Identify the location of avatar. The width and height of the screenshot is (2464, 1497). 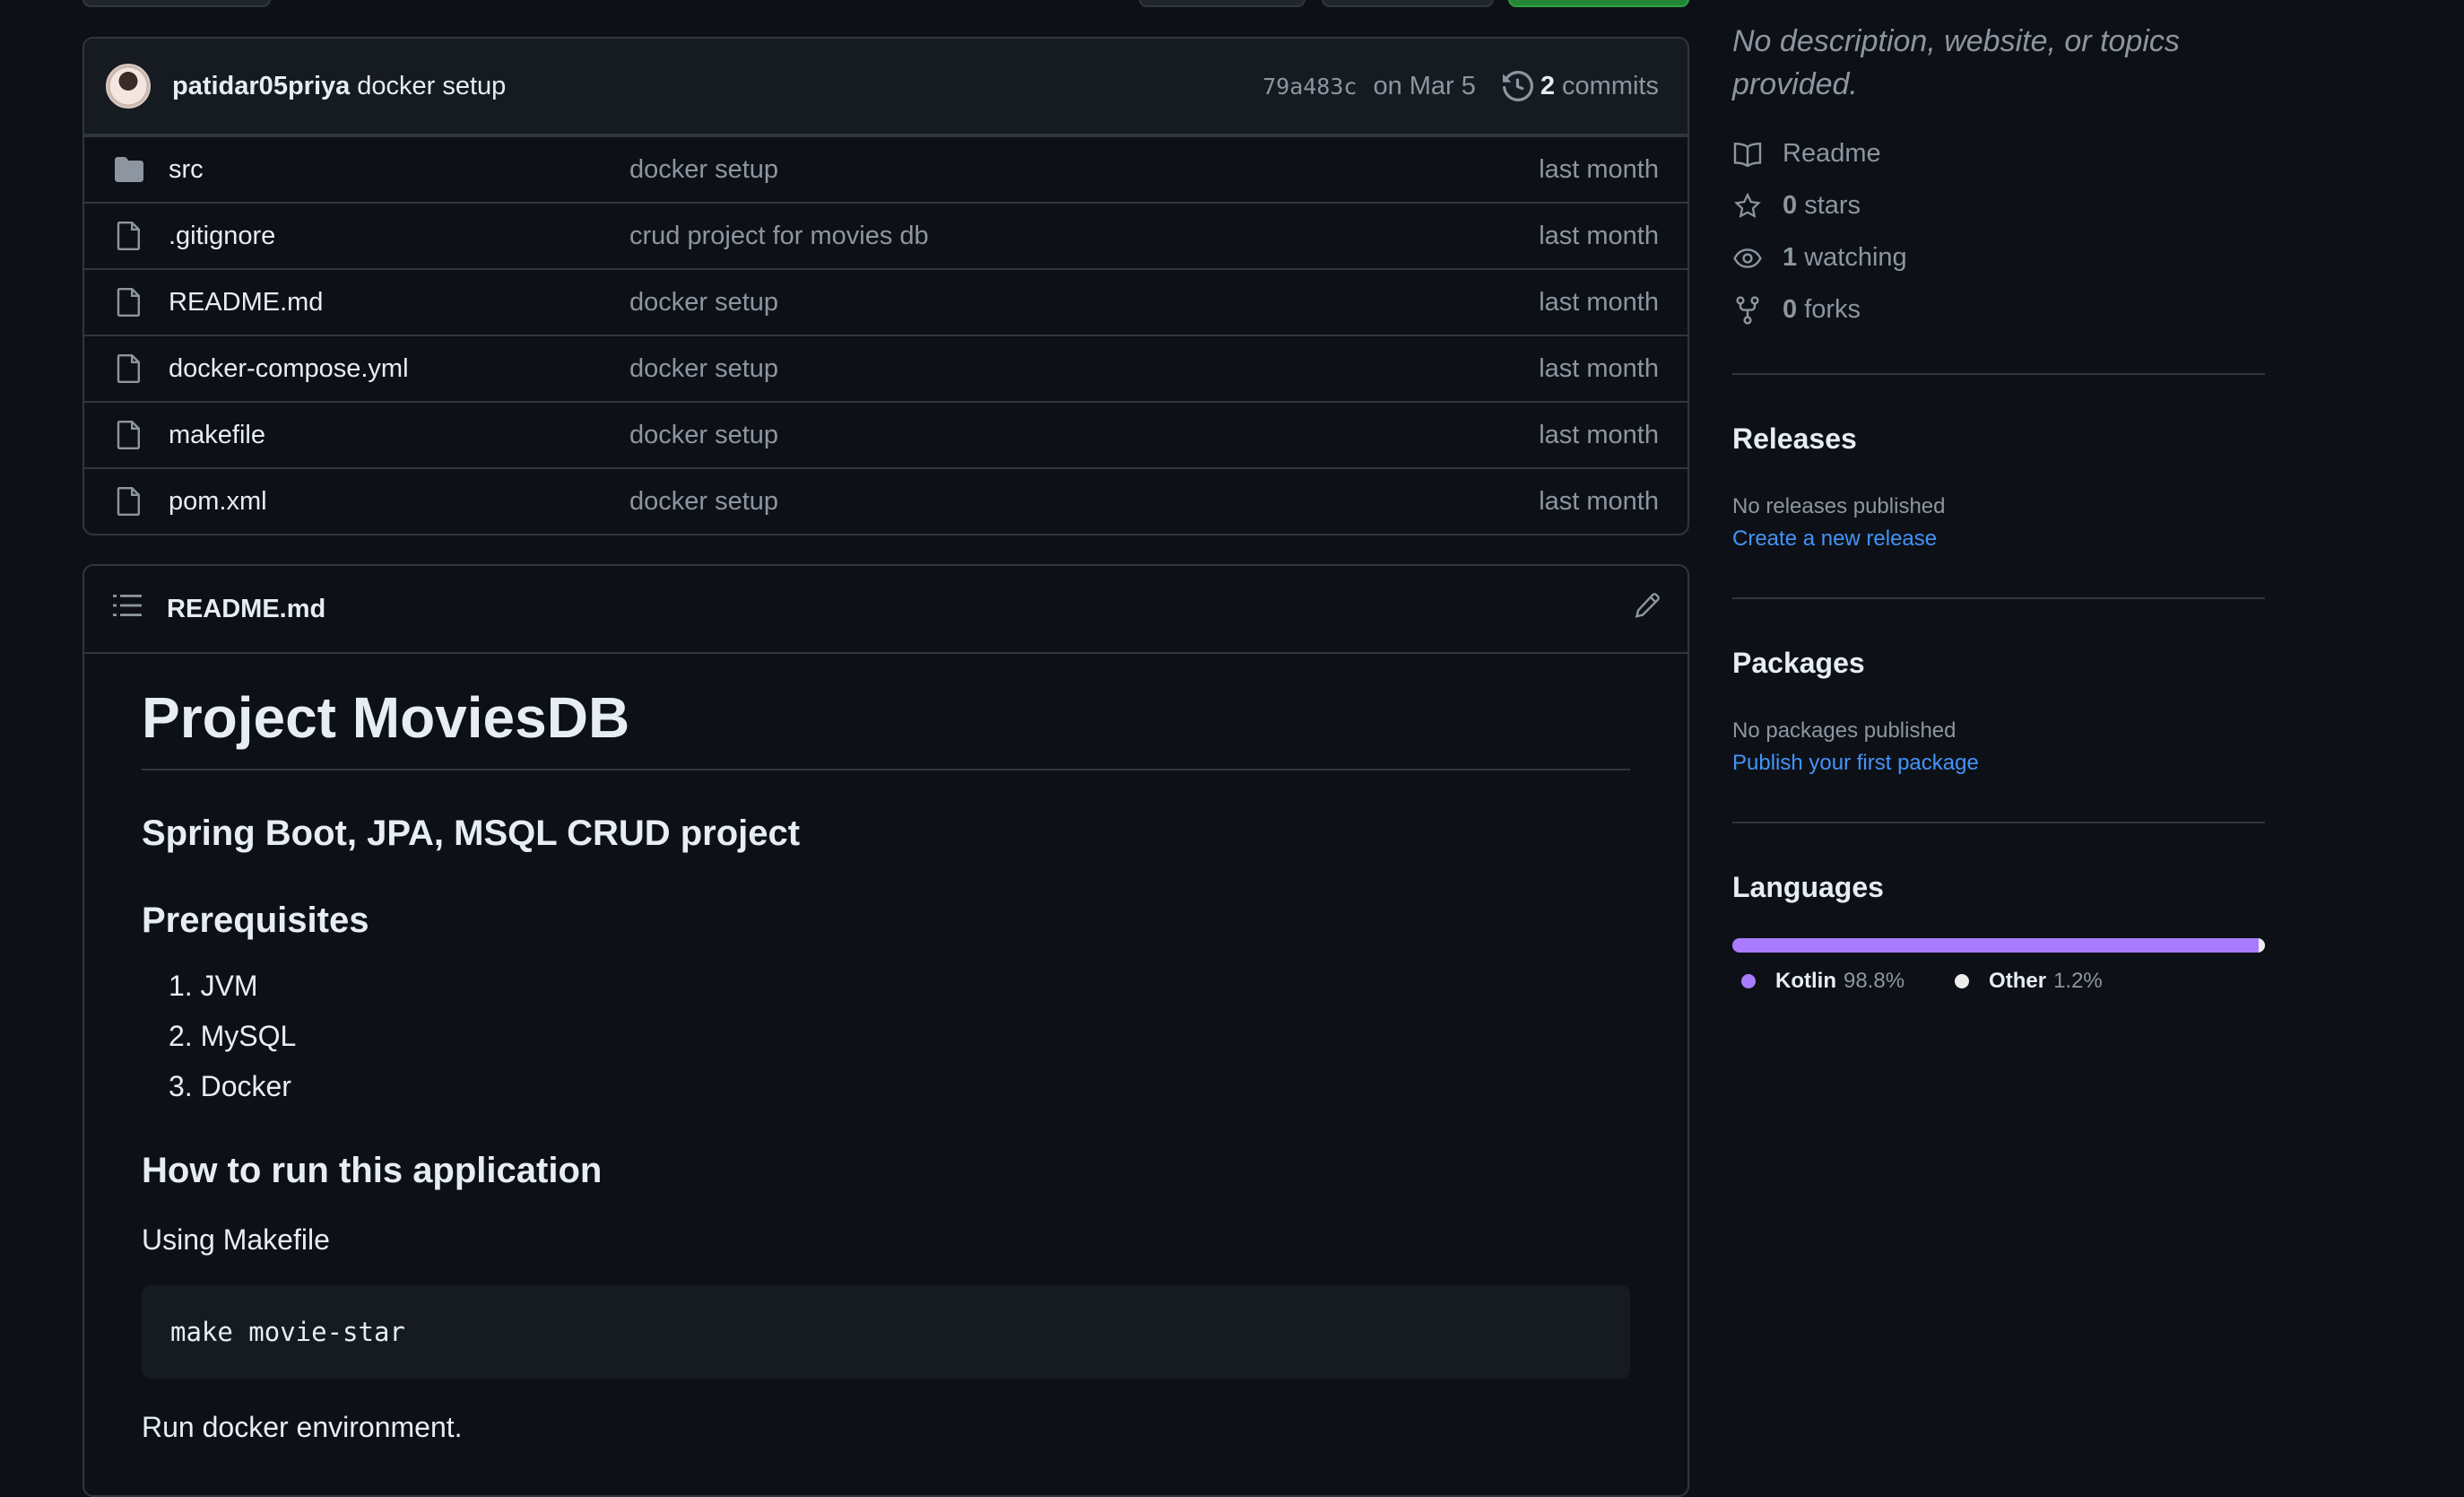
(128, 86).